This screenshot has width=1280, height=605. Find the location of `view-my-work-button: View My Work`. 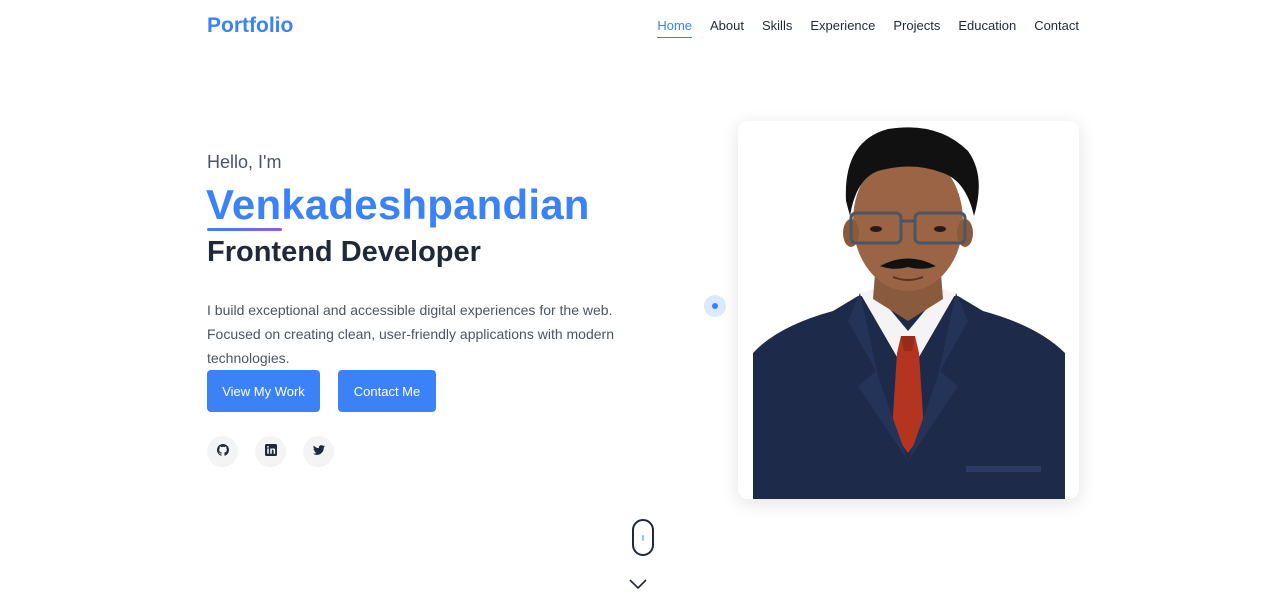

view-my-work-button: View My Work is located at coordinates (263, 391).